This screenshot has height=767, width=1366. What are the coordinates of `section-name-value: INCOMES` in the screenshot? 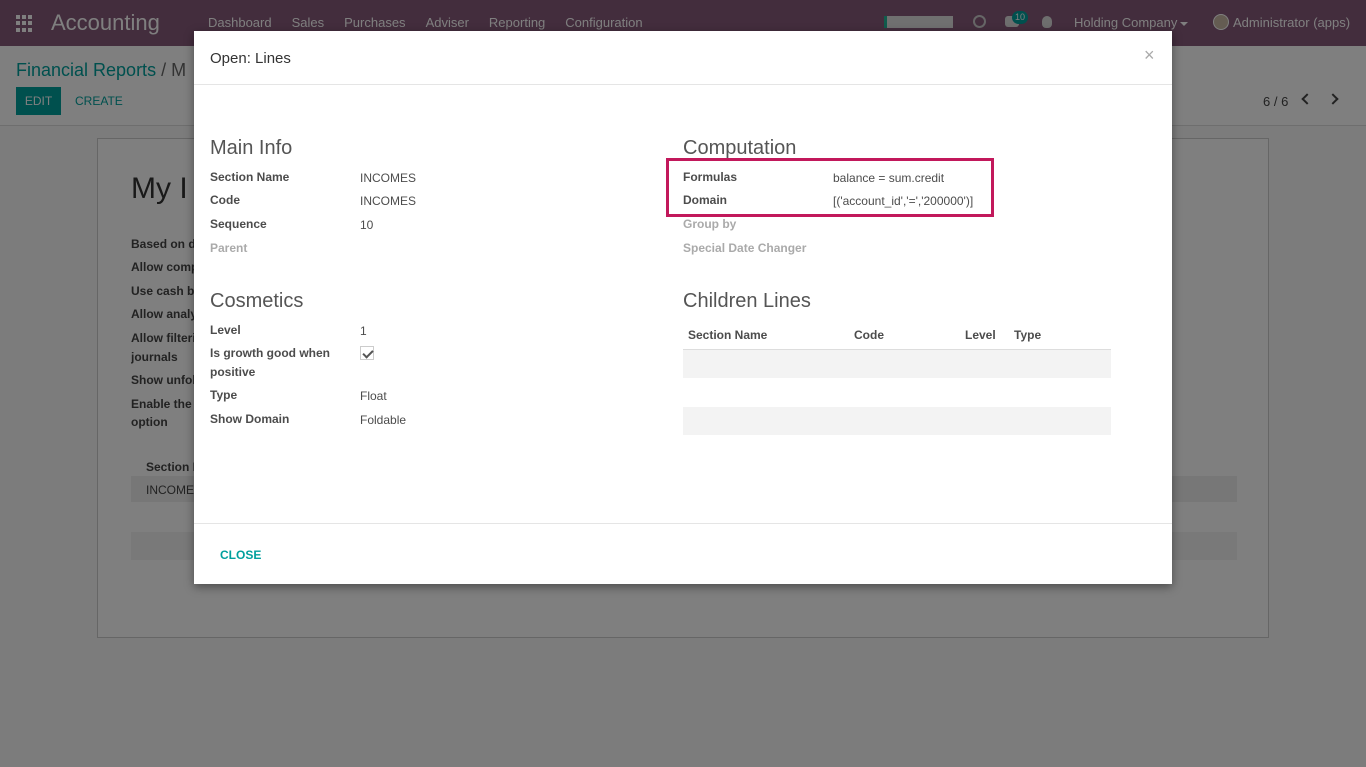 It's located at (388, 178).